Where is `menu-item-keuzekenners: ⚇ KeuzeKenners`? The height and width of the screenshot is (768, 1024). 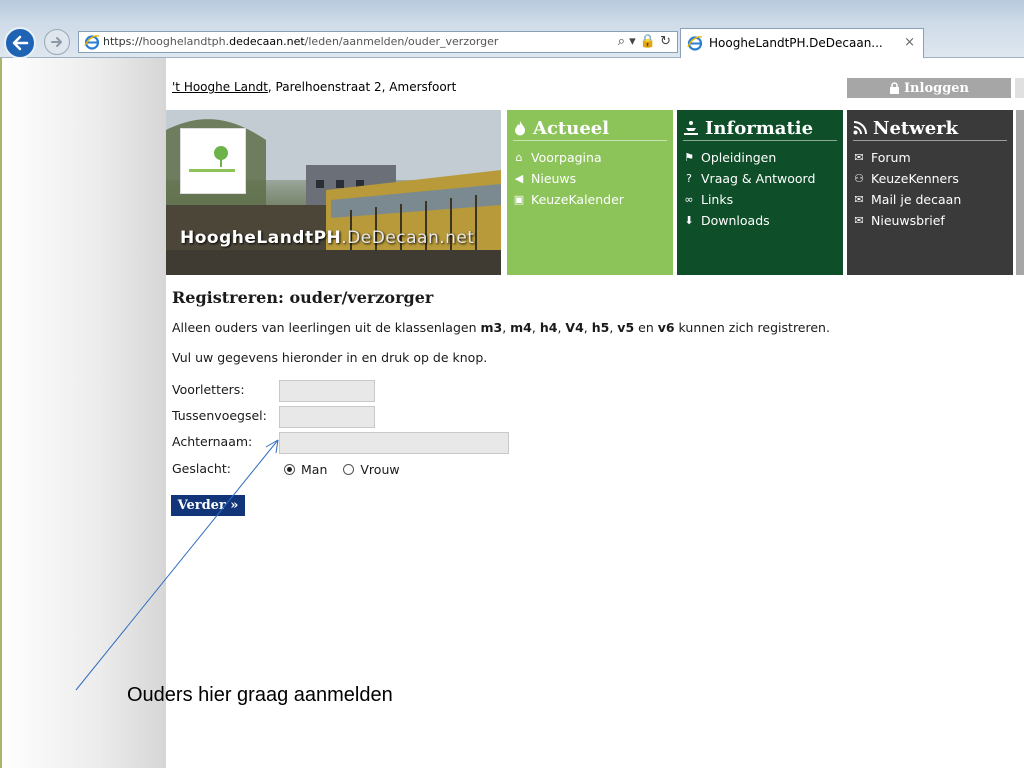
menu-item-keuzekenners: ⚇ KeuzeKenners is located at coordinates (930, 178).